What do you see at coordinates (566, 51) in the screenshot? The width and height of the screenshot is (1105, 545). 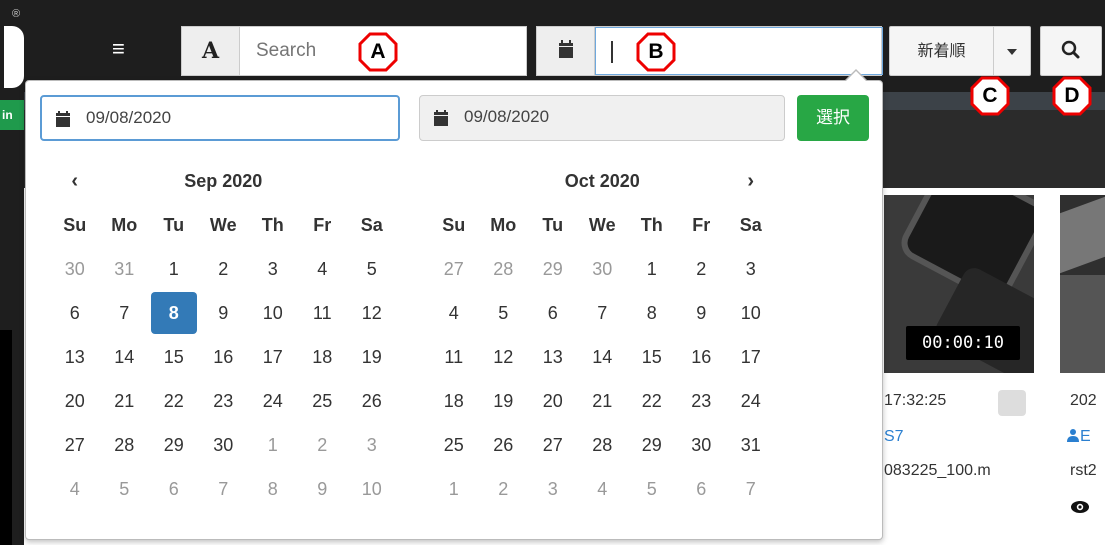 I see `calendar-button` at bounding box center [566, 51].